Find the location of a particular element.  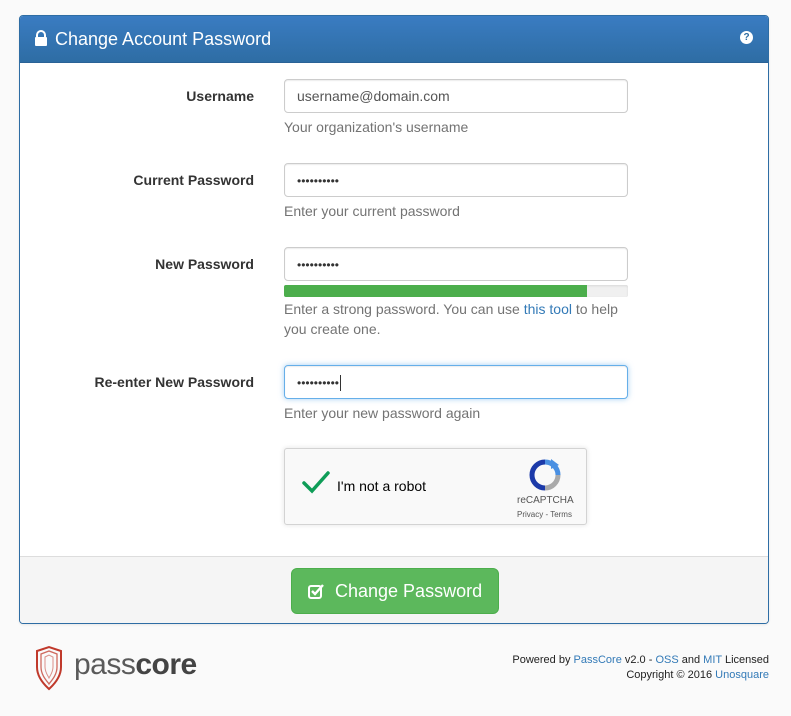

oss-link: OSS is located at coordinates (666, 660).